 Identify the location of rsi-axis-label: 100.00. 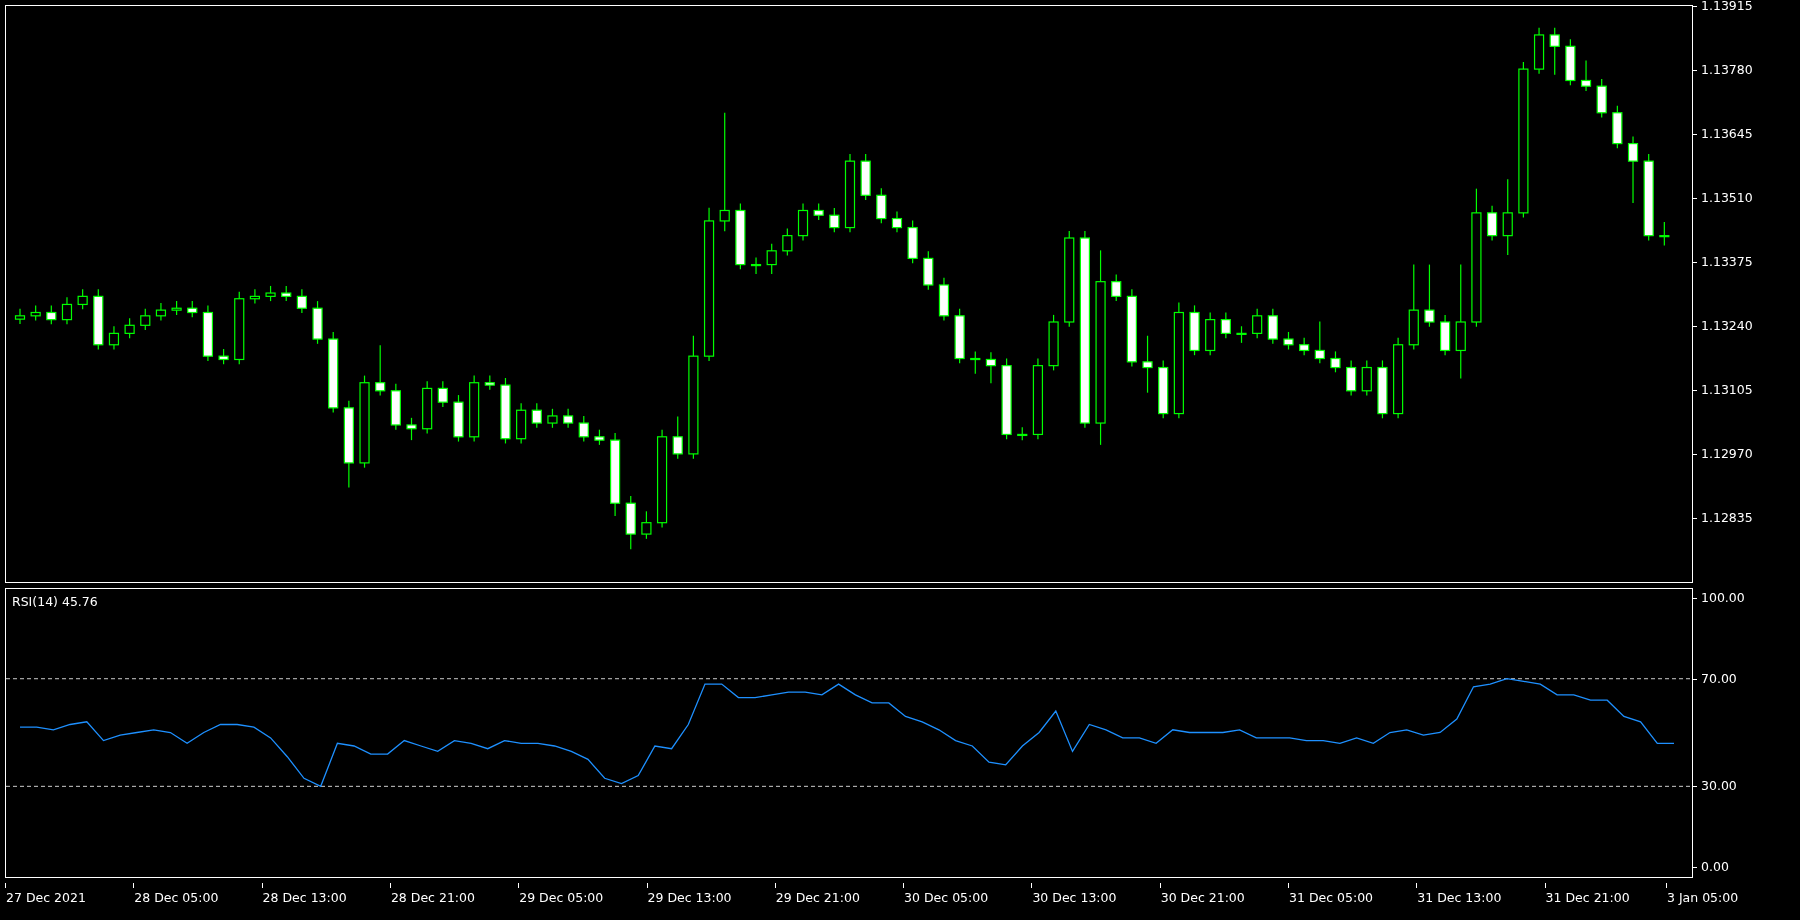
(1723, 597).